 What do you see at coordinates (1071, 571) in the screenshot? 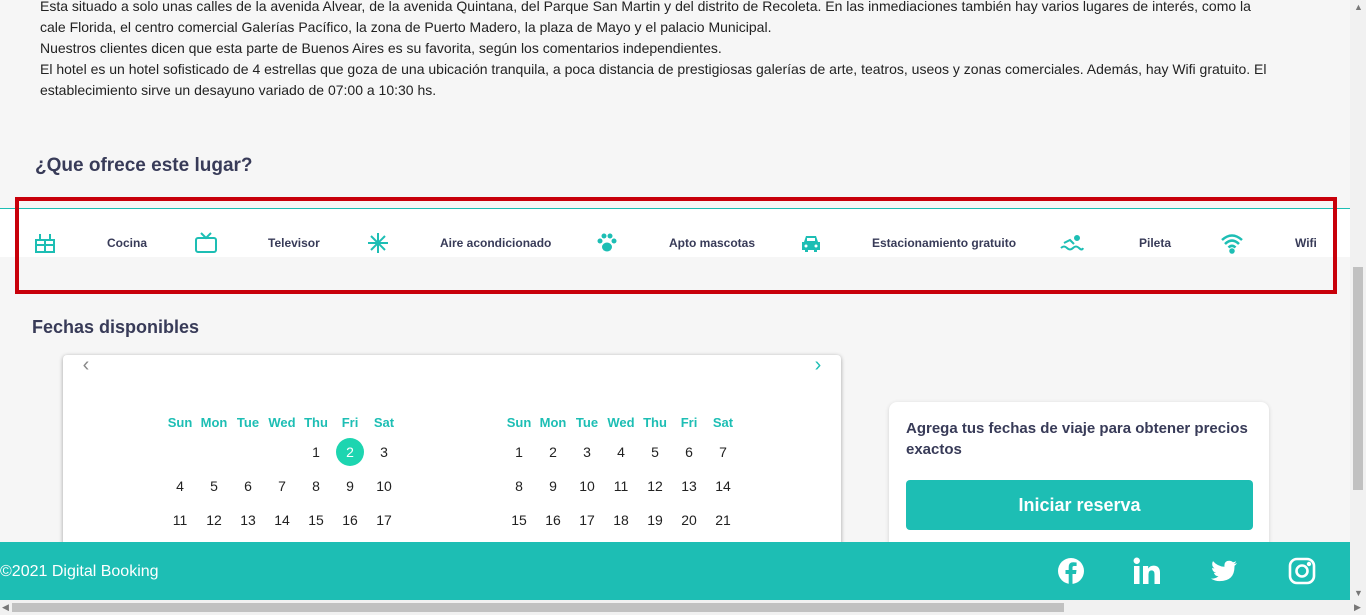
I see `facebook-icon` at bounding box center [1071, 571].